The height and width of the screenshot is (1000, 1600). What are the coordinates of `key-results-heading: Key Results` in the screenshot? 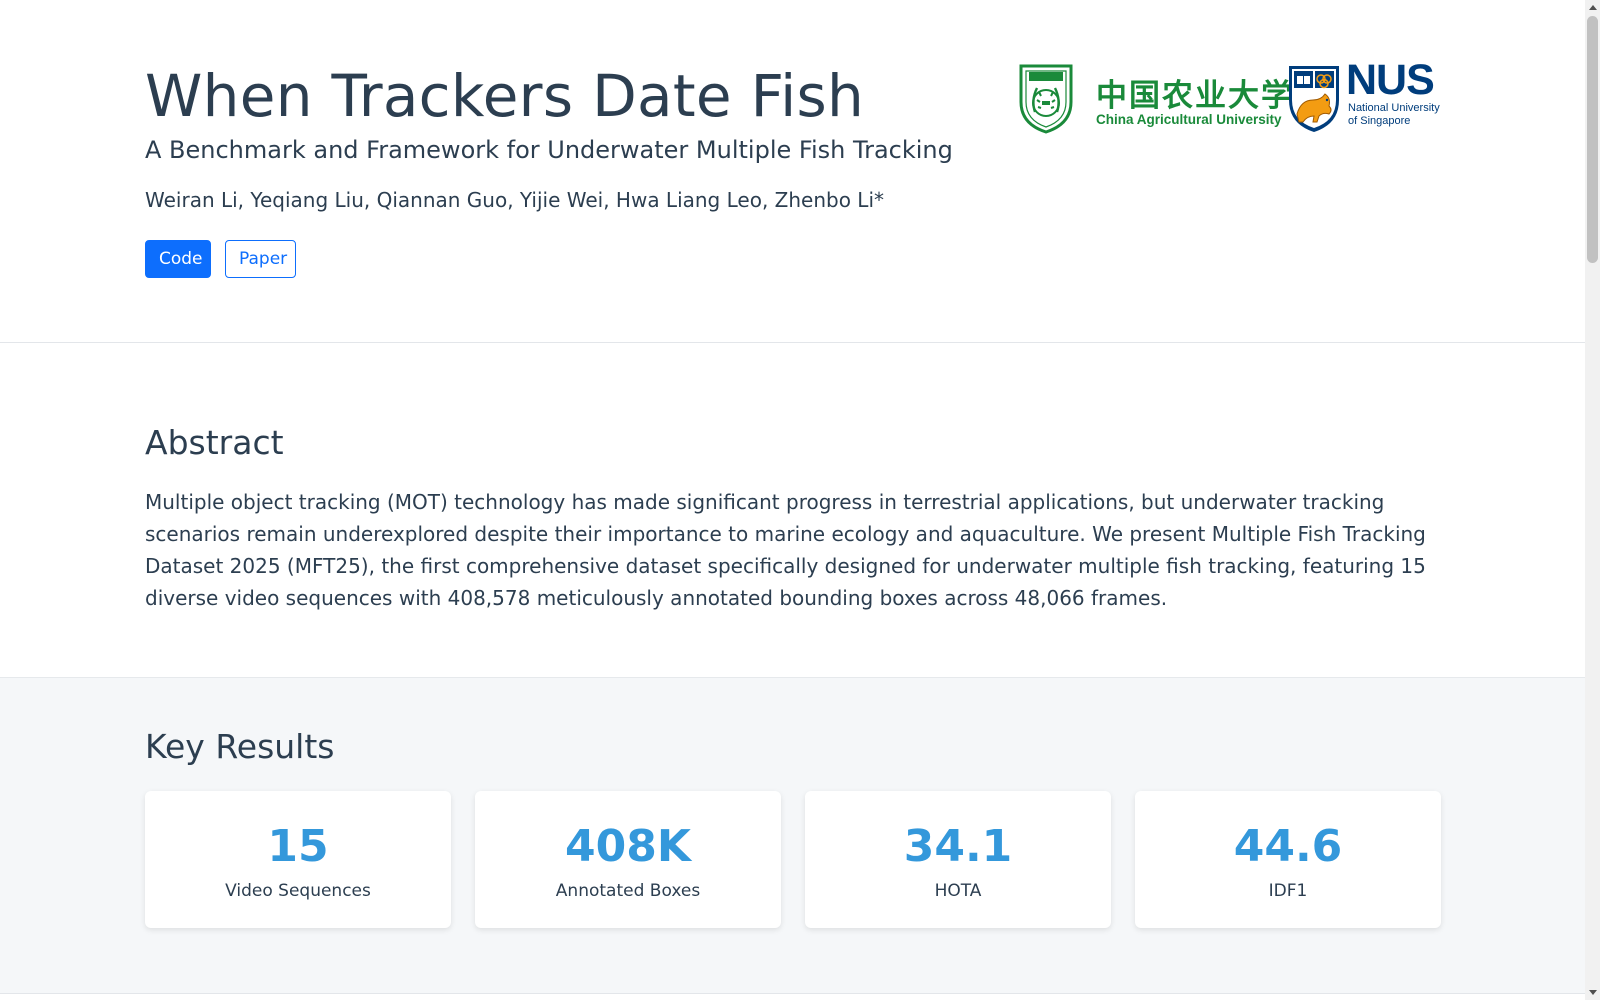 It's located at (240, 746).